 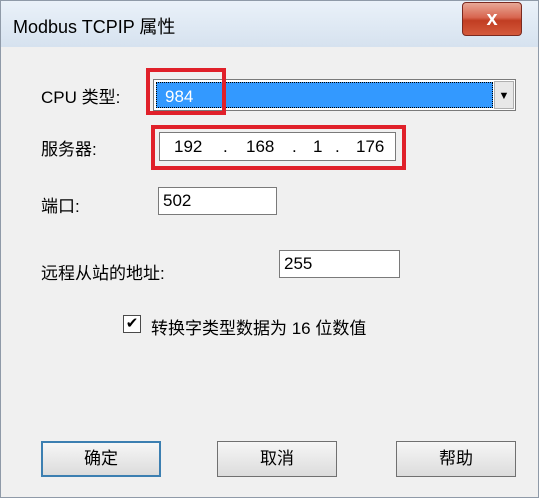 I want to click on server-label: 服务器:, so click(x=69, y=149).